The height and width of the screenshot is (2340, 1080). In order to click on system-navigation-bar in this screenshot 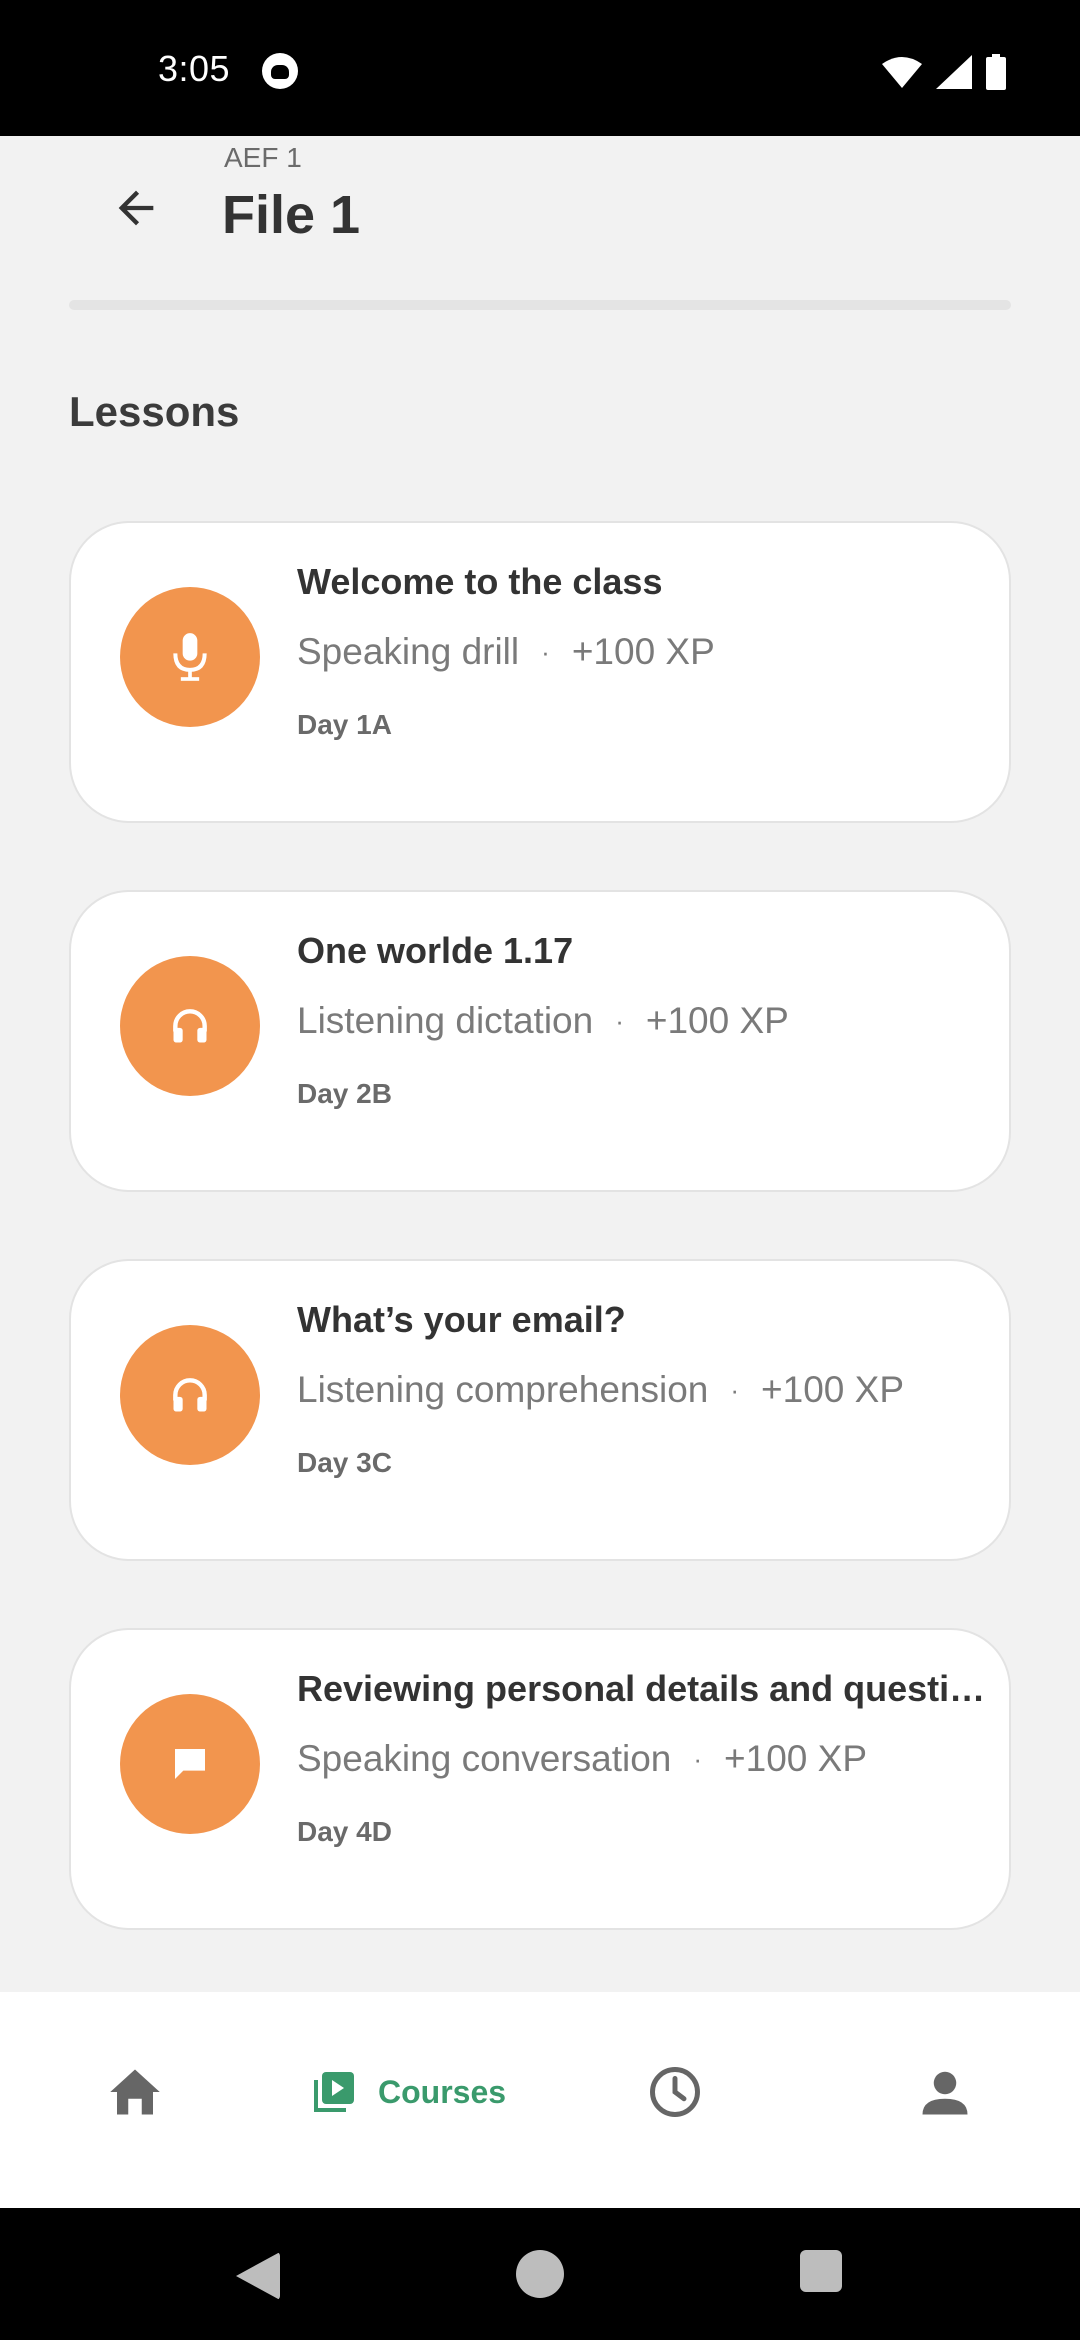, I will do `click(540, 2274)`.